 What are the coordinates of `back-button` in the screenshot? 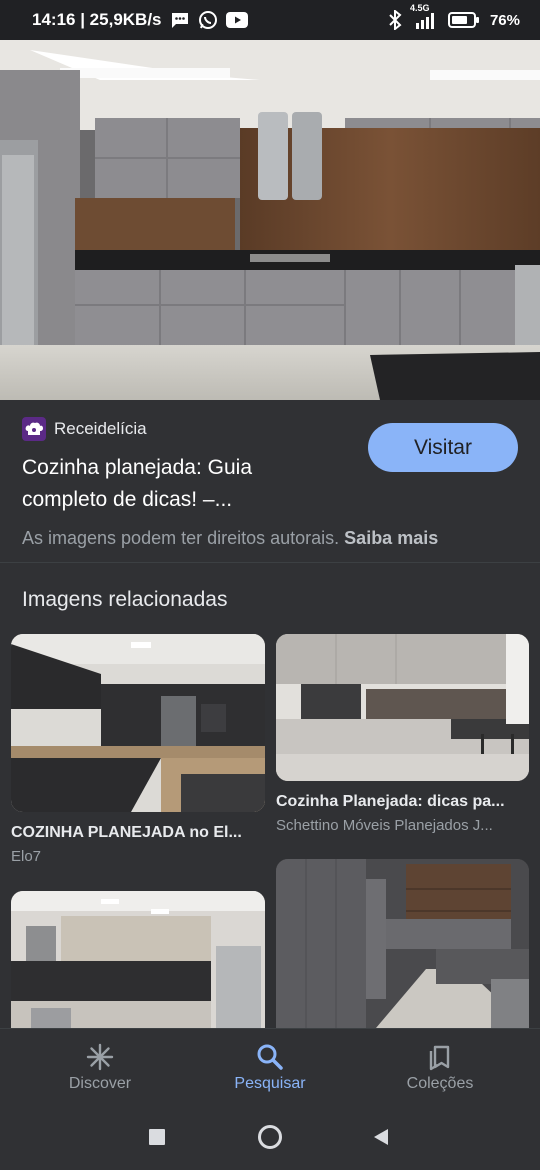 It's located at (381, 1139).